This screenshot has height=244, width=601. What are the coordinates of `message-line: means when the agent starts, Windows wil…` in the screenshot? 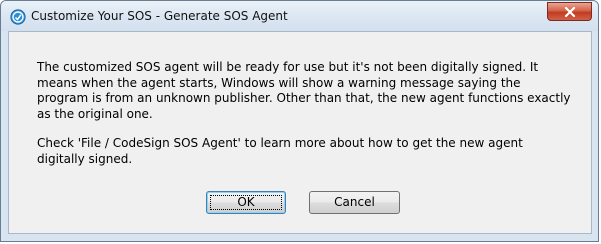 It's located at (279, 82).